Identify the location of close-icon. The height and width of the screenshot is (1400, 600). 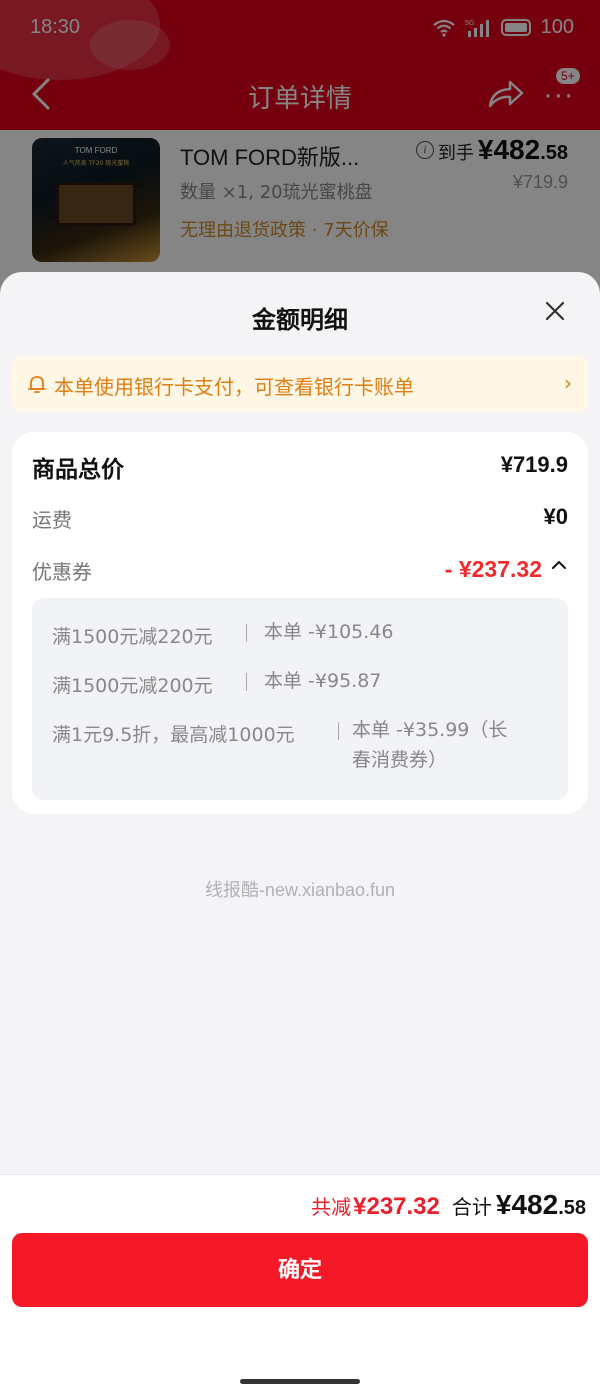
(555, 311).